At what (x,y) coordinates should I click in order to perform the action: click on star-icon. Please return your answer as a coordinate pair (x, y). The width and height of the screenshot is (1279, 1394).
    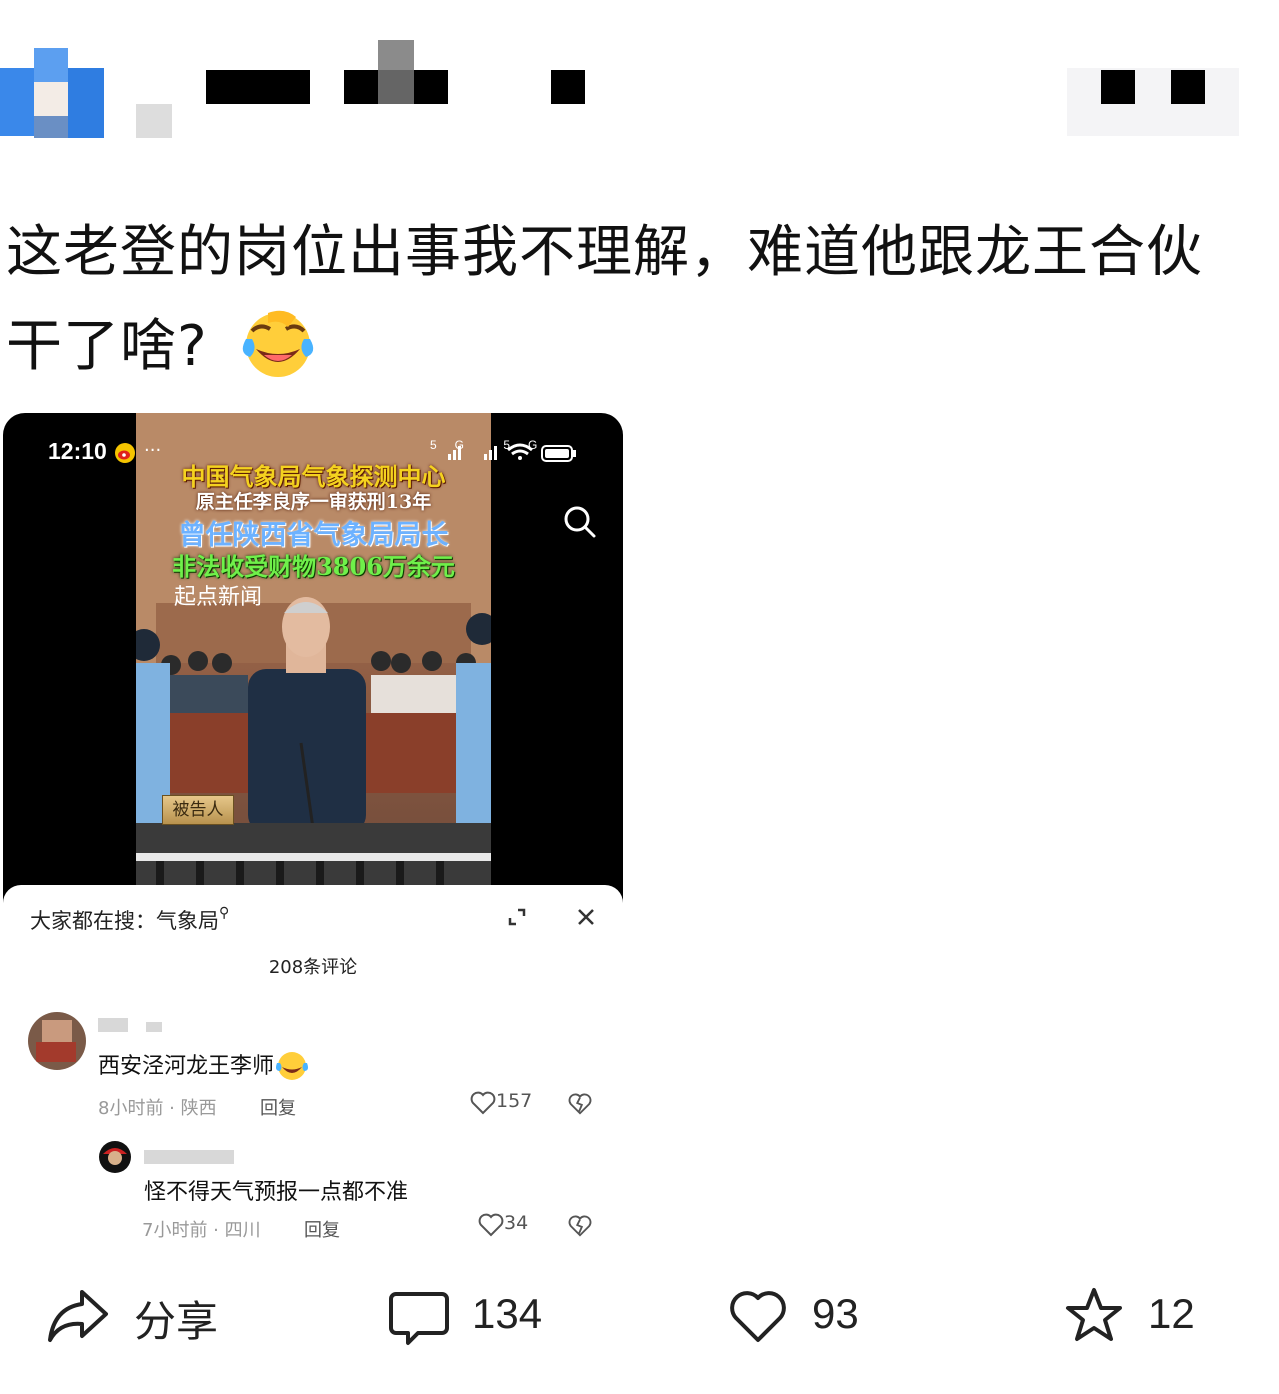
    Looking at the image, I should click on (1094, 1314).